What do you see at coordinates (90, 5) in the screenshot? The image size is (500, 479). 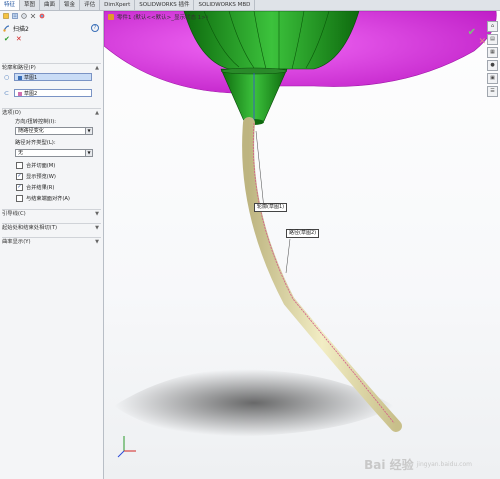 I see `tab-evaluate: 评估` at bounding box center [90, 5].